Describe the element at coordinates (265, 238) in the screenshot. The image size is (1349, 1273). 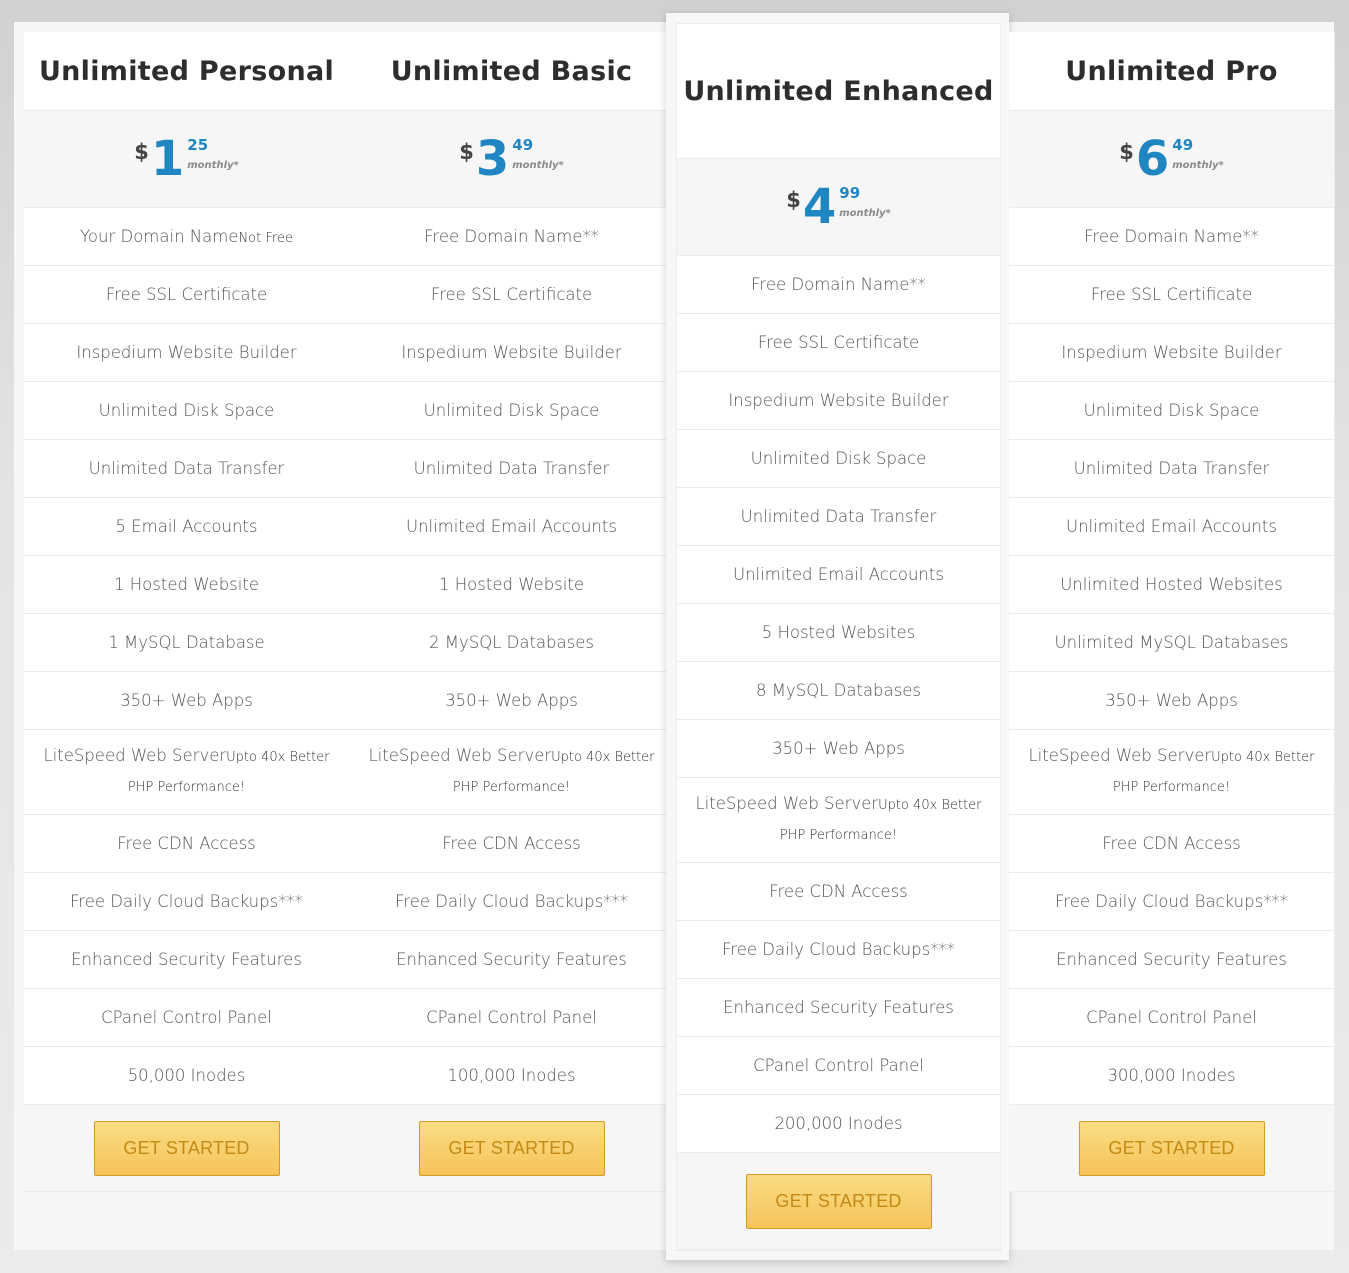
I see `feature-note: Not Free` at that location.